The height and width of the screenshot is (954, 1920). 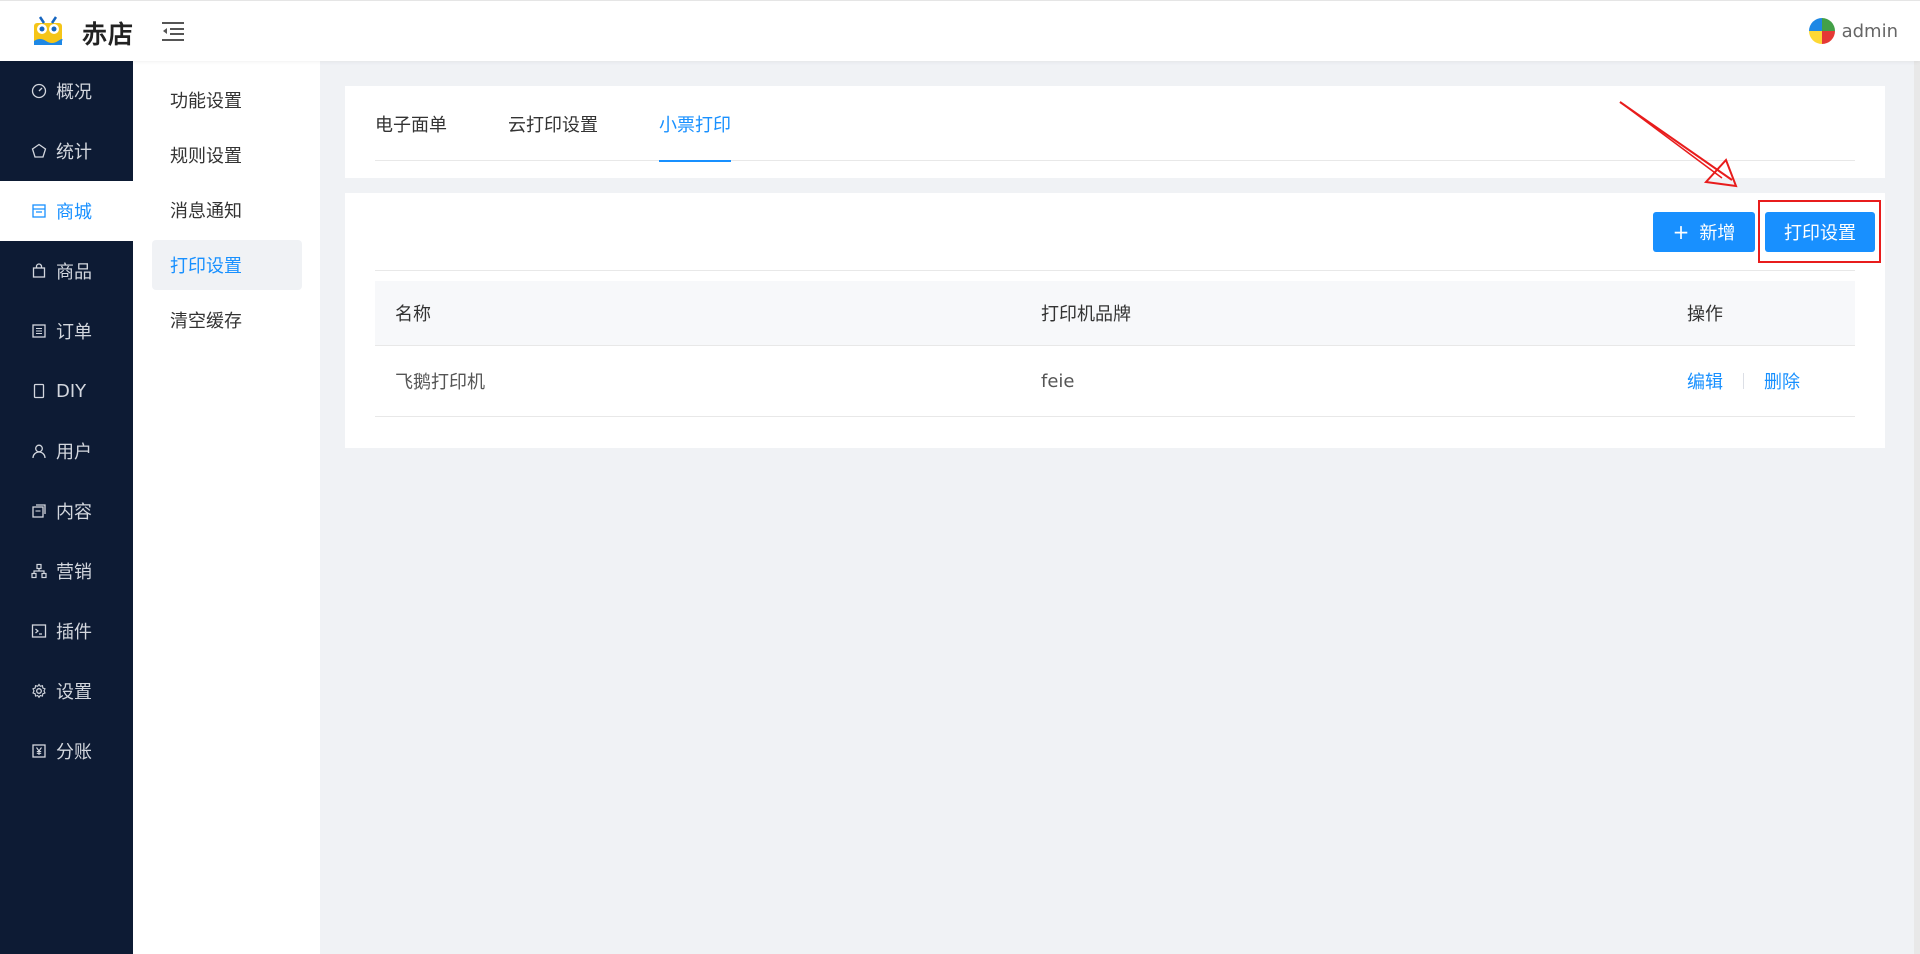 What do you see at coordinates (1058, 381) in the screenshot?
I see `cell-printer-brand: feie` at bounding box center [1058, 381].